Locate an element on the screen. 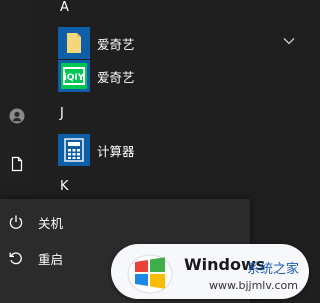 The height and width of the screenshot is (303, 320). iqiyi-icon: iQIY is located at coordinates (74, 76).